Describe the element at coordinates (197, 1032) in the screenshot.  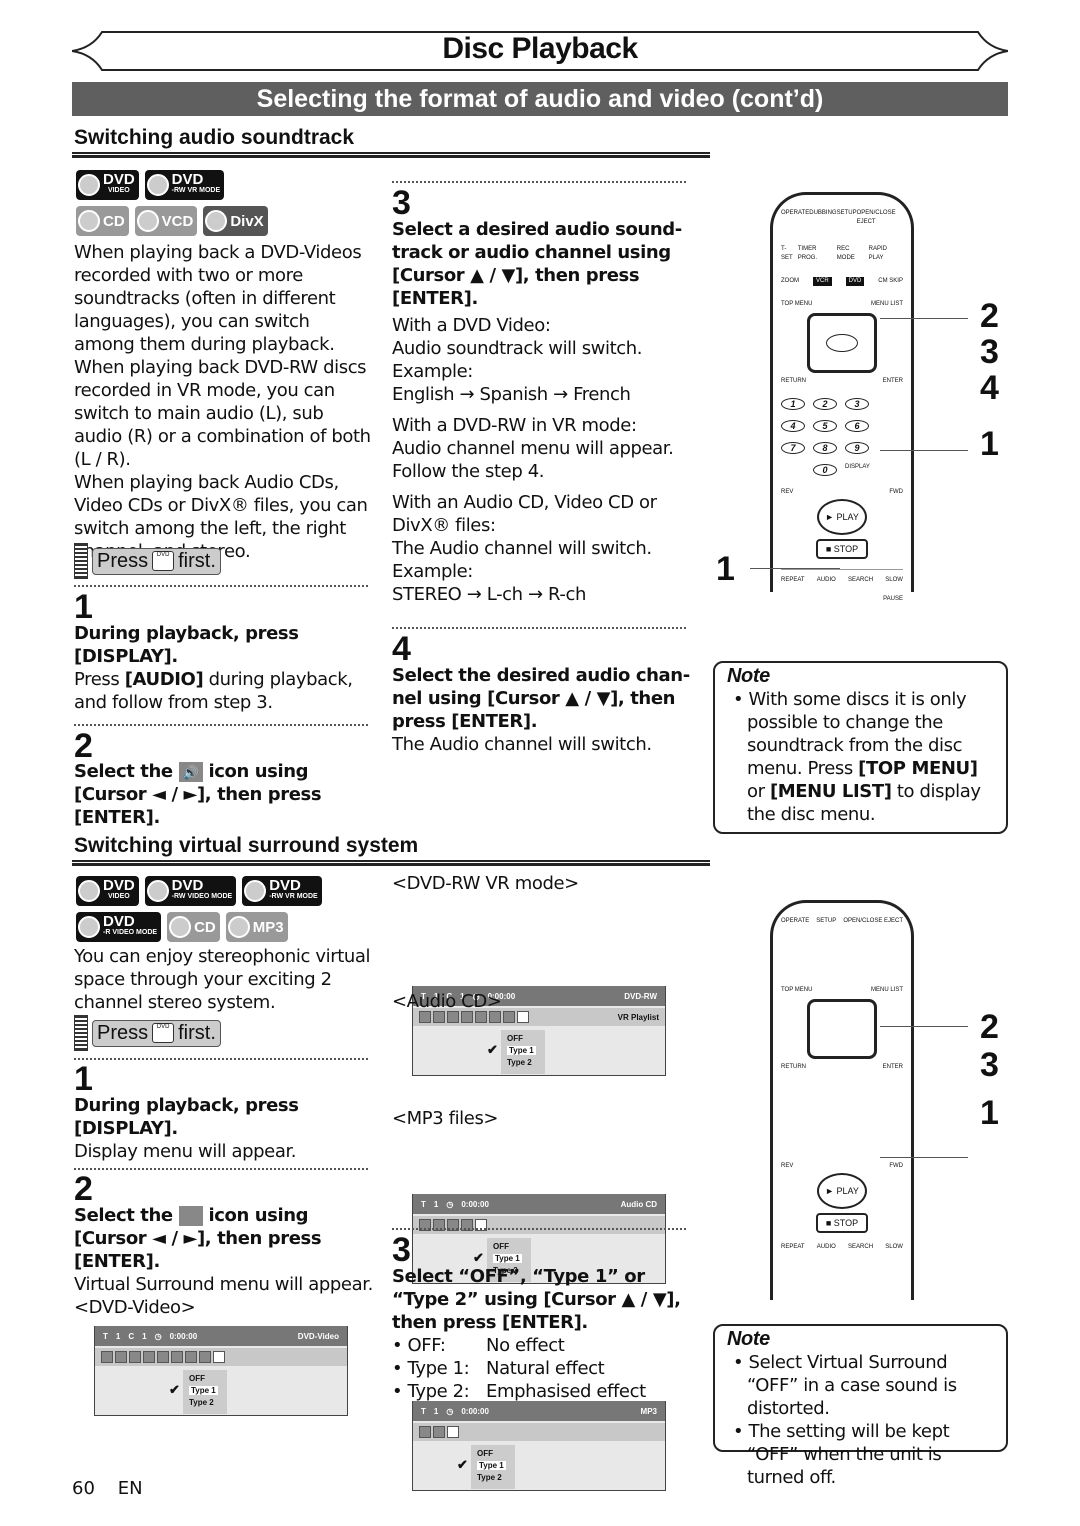
I see `press-label: first.` at that location.